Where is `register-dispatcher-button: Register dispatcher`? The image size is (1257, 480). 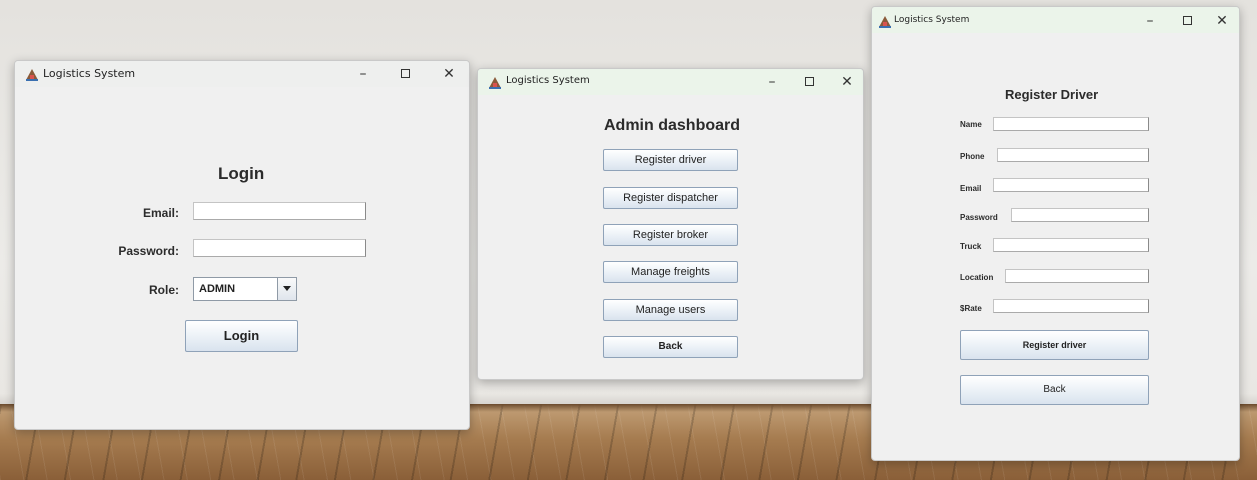
register-dispatcher-button: Register dispatcher is located at coordinates (670, 198).